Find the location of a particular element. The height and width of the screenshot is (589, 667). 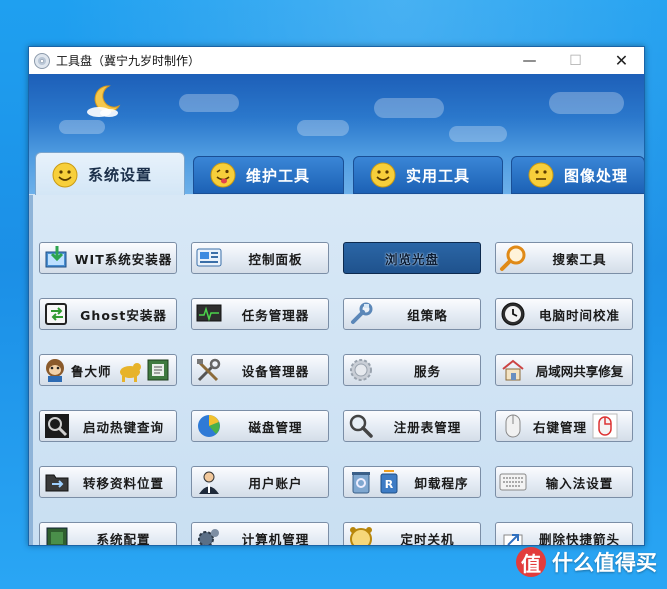

ime-settings-button: 输入法设置 is located at coordinates (564, 482).